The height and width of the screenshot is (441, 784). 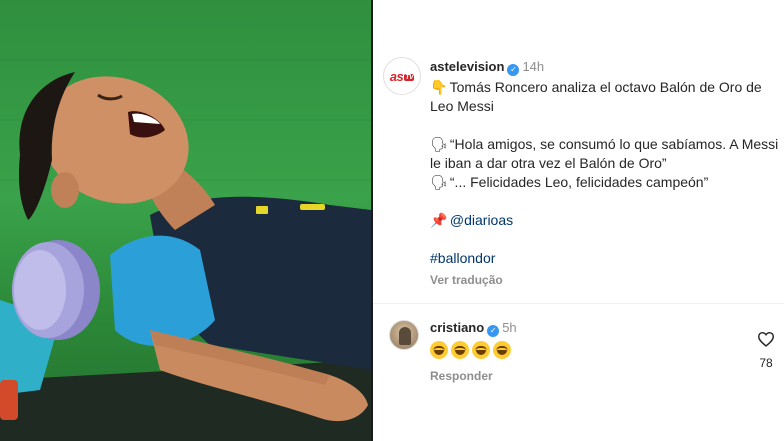 I want to click on comment-emojis, so click(x=580, y=351).